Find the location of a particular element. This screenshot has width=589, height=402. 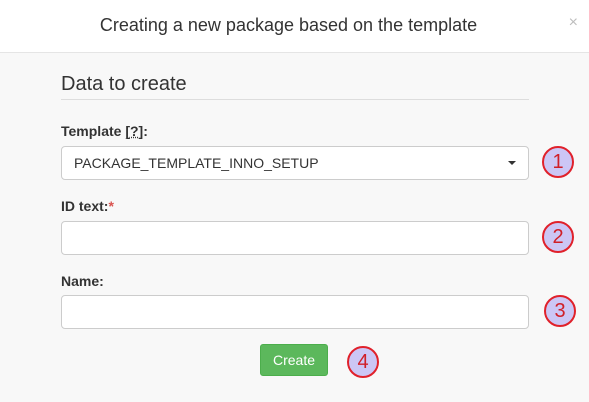

id-text-input is located at coordinates (295, 238).